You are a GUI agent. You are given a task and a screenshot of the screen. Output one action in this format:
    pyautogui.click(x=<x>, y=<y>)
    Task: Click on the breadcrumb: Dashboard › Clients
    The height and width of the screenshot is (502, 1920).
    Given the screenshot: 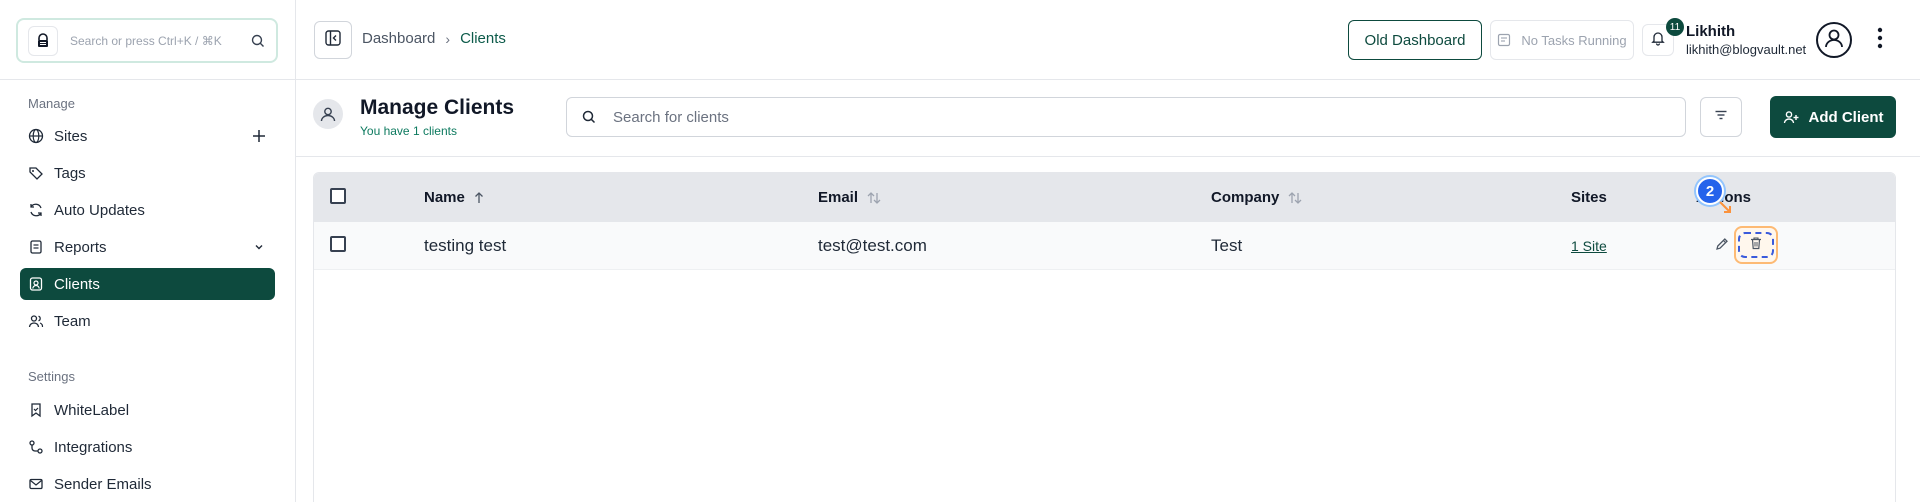 What is the action you would take?
    pyautogui.click(x=434, y=38)
    